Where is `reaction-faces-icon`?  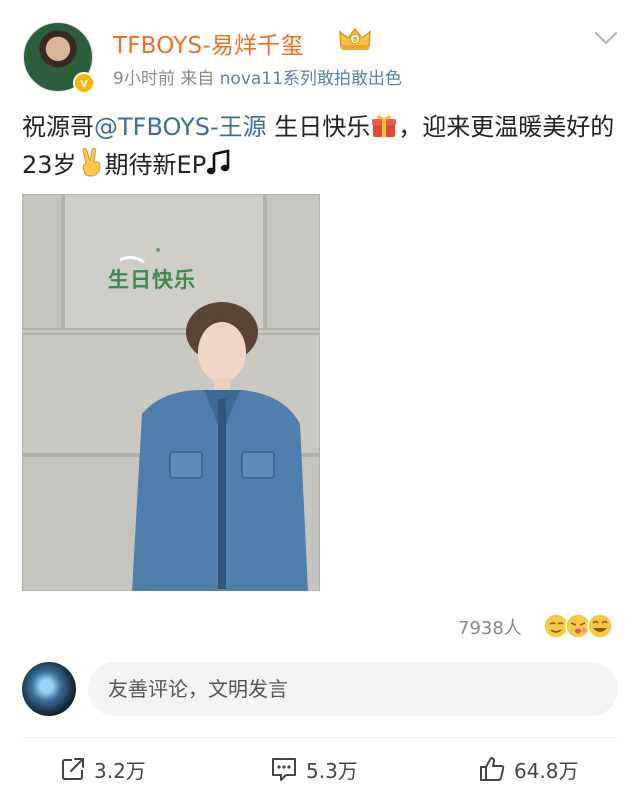
reaction-faces-icon is located at coordinates (578, 626).